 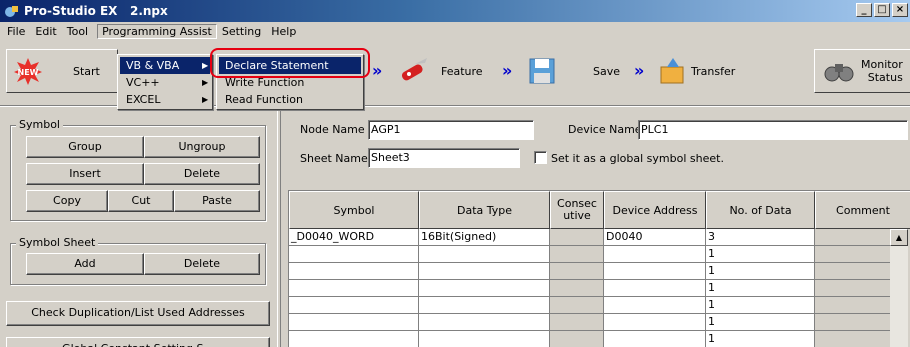 I want to click on device-name-label: Device Name, so click(x=605, y=129).